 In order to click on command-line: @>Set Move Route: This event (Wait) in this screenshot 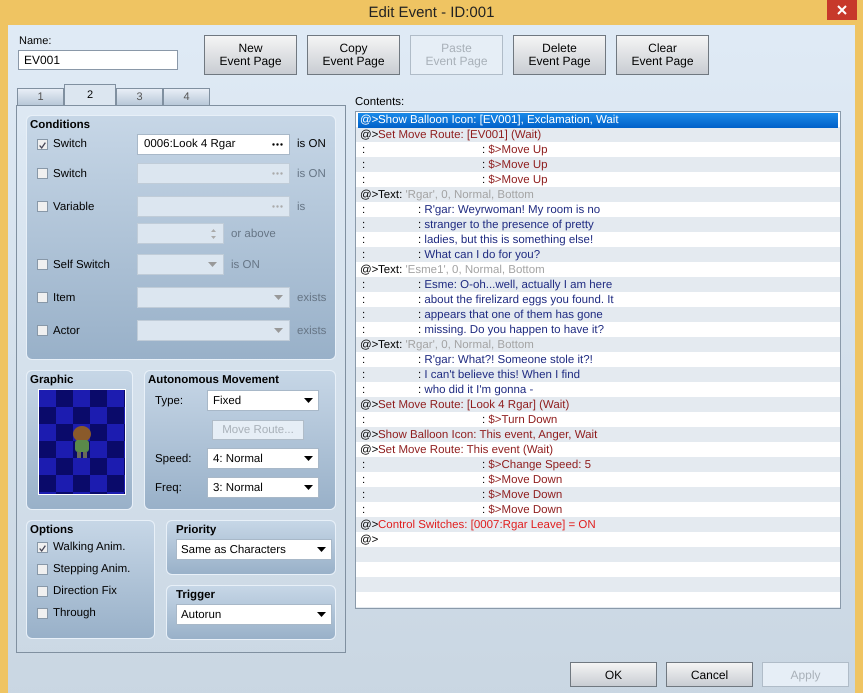, I will do `click(598, 450)`.